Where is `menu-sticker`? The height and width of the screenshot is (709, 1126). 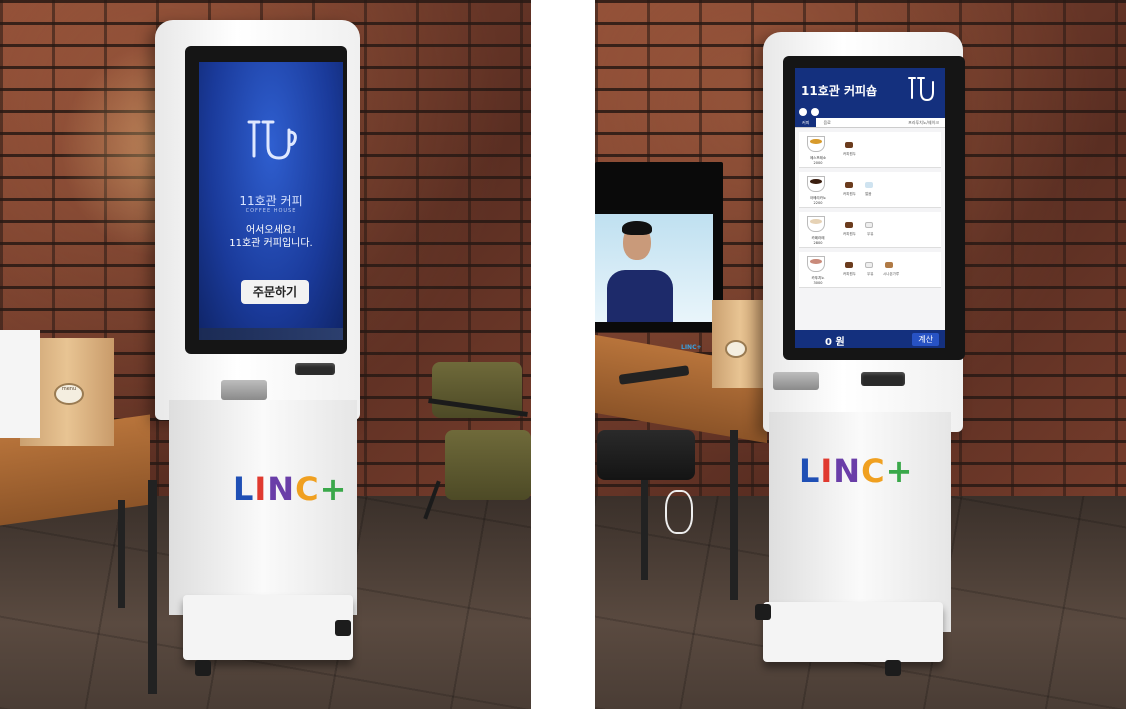 menu-sticker is located at coordinates (736, 349).